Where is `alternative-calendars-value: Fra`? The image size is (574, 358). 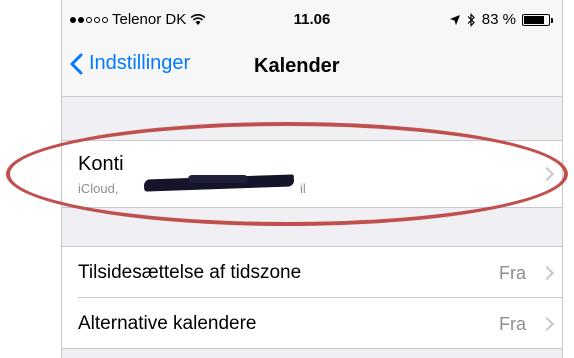
alternative-calendars-value: Fra is located at coordinates (512, 324).